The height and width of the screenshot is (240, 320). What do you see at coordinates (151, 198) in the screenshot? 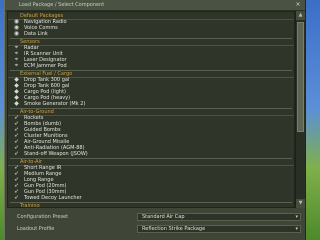
I see `list-item: ➶ Towed Decoy Launcher` at bounding box center [151, 198].